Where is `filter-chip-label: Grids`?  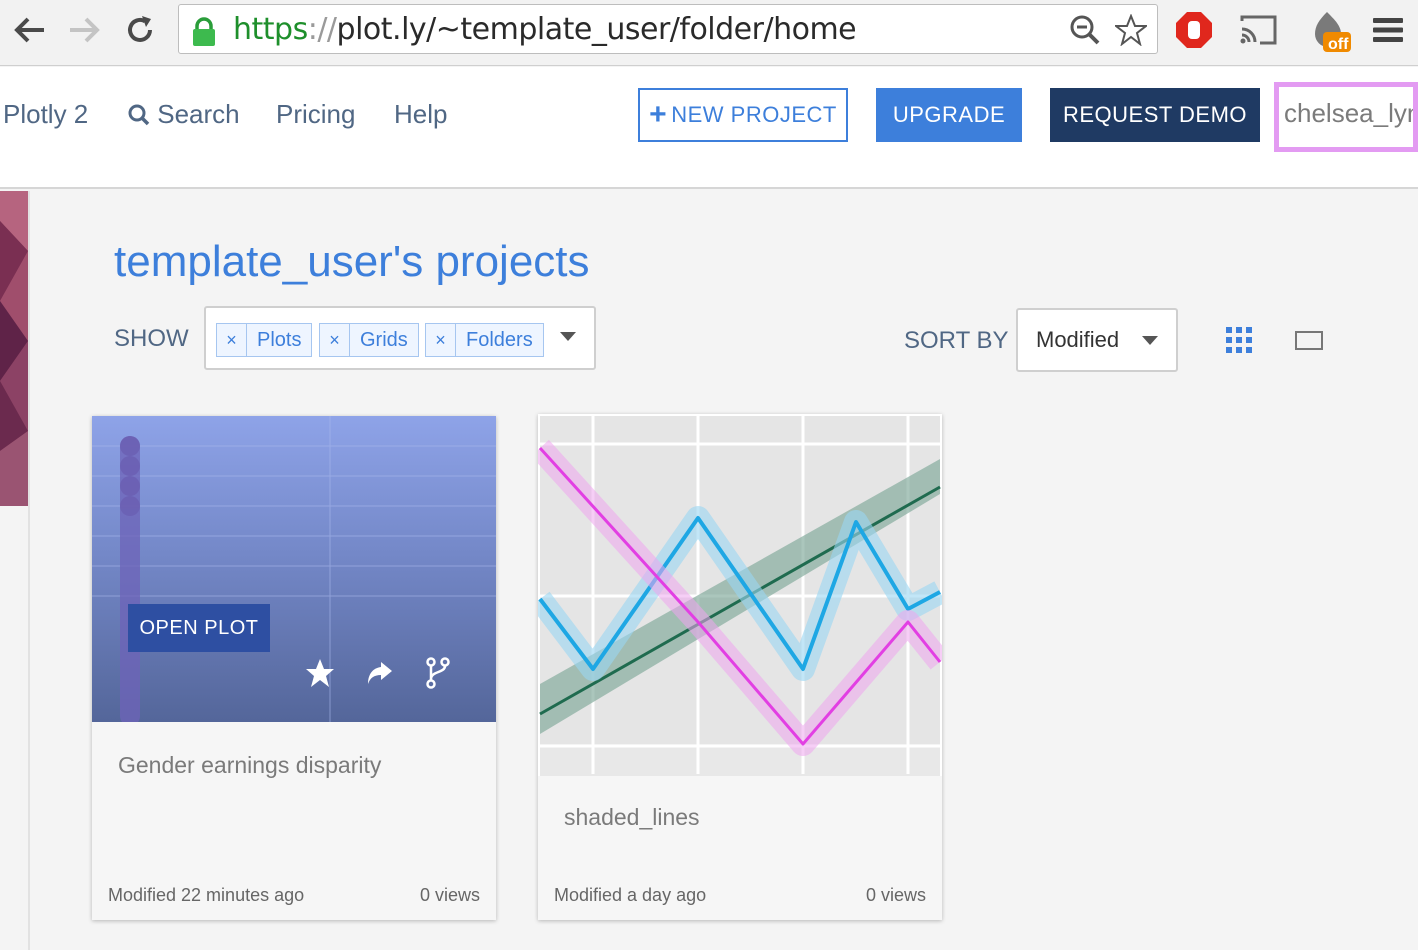
filter-chip-label: Grids is located at coordinates (384, 339).